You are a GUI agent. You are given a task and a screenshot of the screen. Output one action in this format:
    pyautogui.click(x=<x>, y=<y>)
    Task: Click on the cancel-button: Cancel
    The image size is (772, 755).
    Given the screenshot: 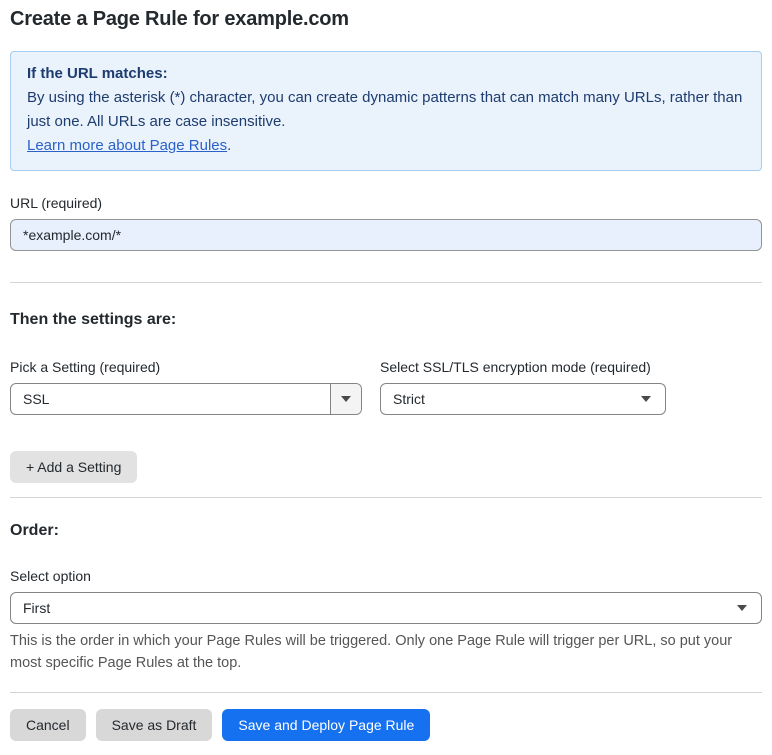 What is the action you would take?
    pyautogui.click(x=48, y=725)
    